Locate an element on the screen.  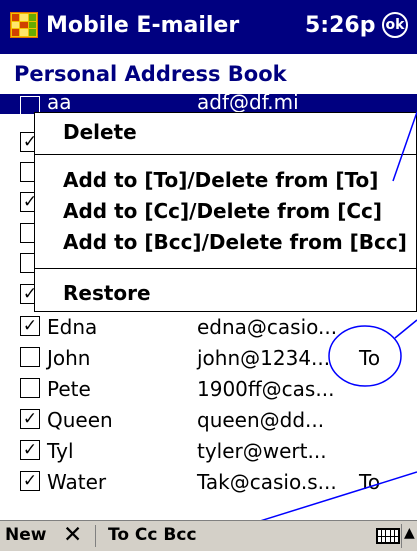
input-menu-arrow-icon: ▲ is located at coordinates (409, 533).